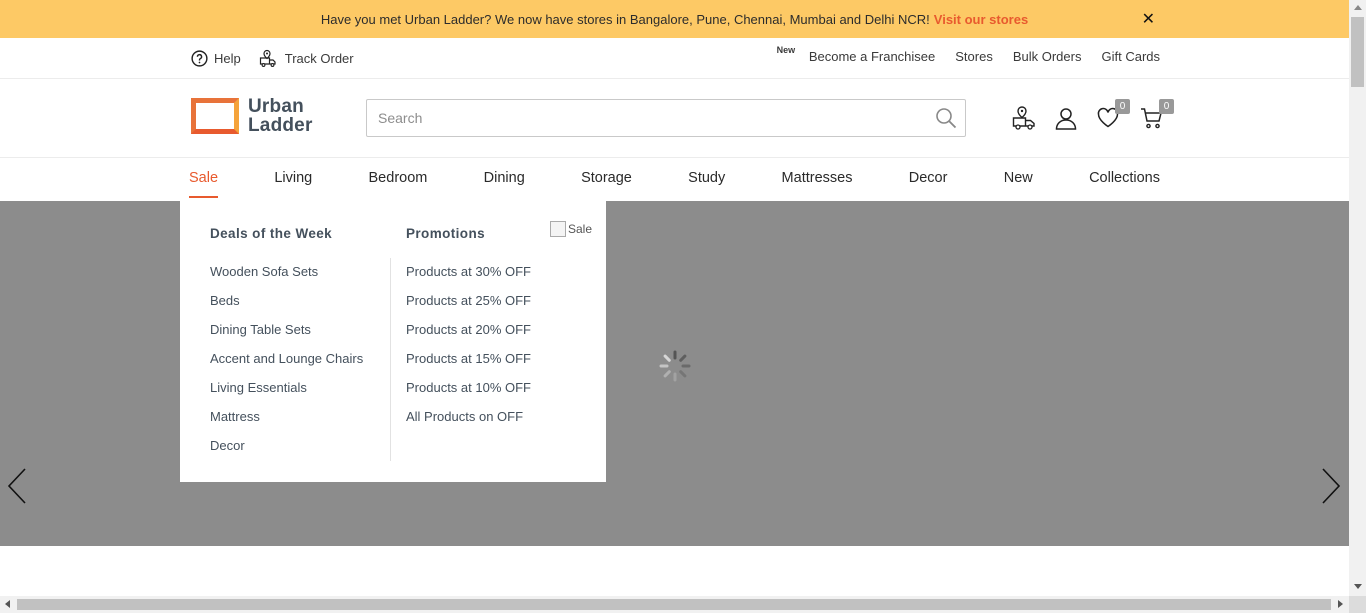 Image resolution: width=1366 pixels, height=613 pixels. I want to click on search-box, so click(666, 118).